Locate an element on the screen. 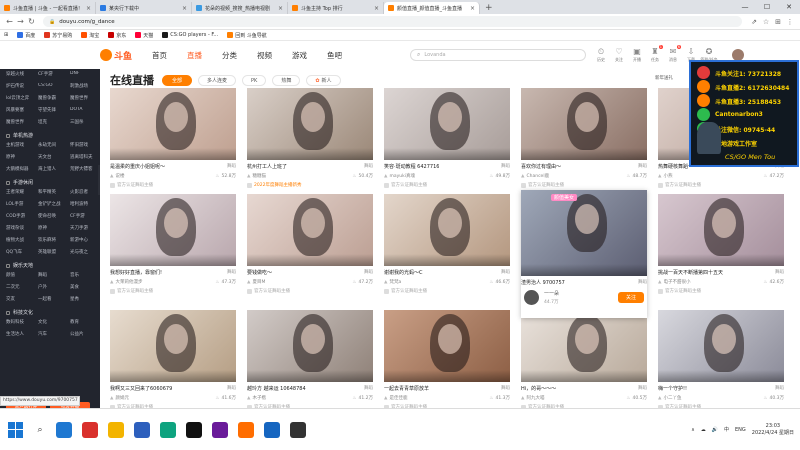 Image resolution: width=800 pixels, height=450 pixels. stream-title: 笑容·斑动教程 6427716 is located at coordinates (411, 166).